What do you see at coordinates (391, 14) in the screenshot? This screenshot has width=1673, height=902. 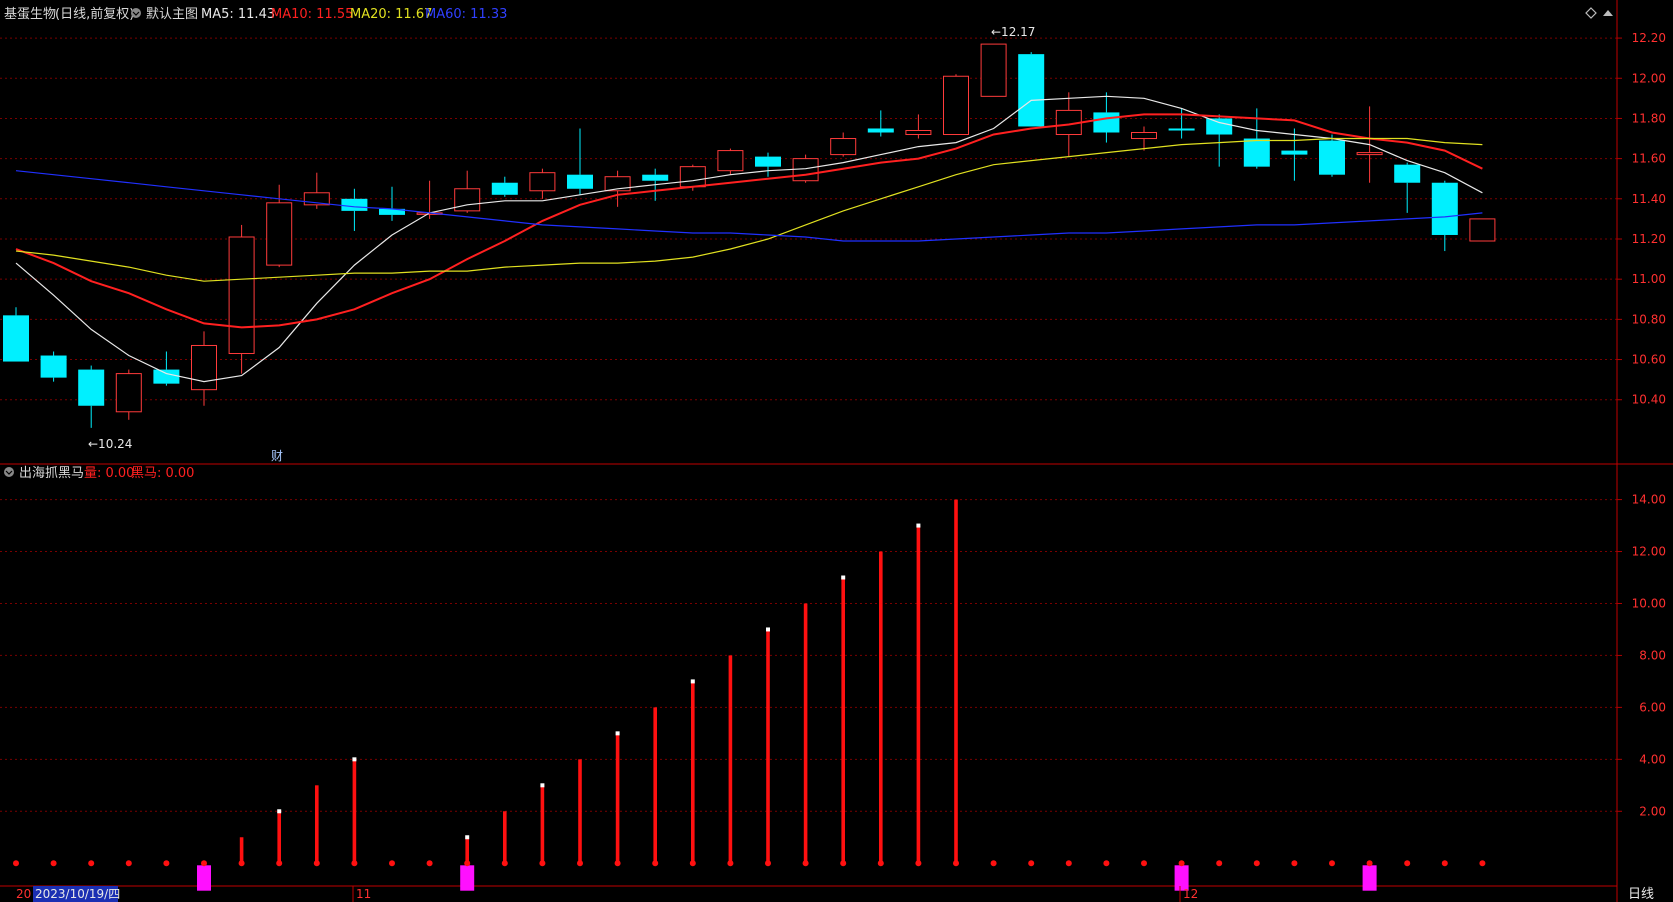 I see `ma20-readout: MA20: 11.67` at bounding box center [391, 14].